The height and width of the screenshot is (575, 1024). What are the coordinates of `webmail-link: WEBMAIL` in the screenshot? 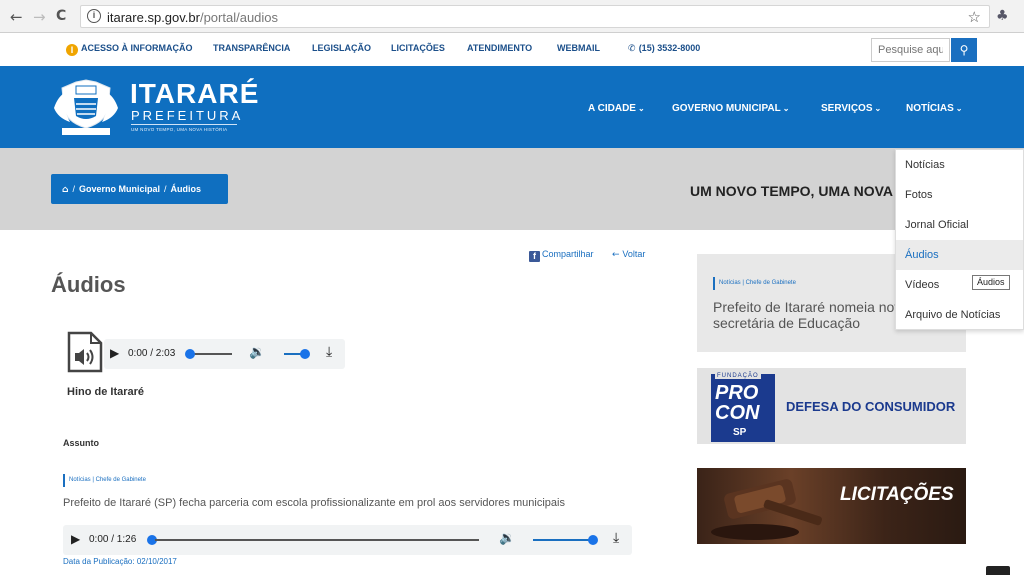 It's located at (578, 48).